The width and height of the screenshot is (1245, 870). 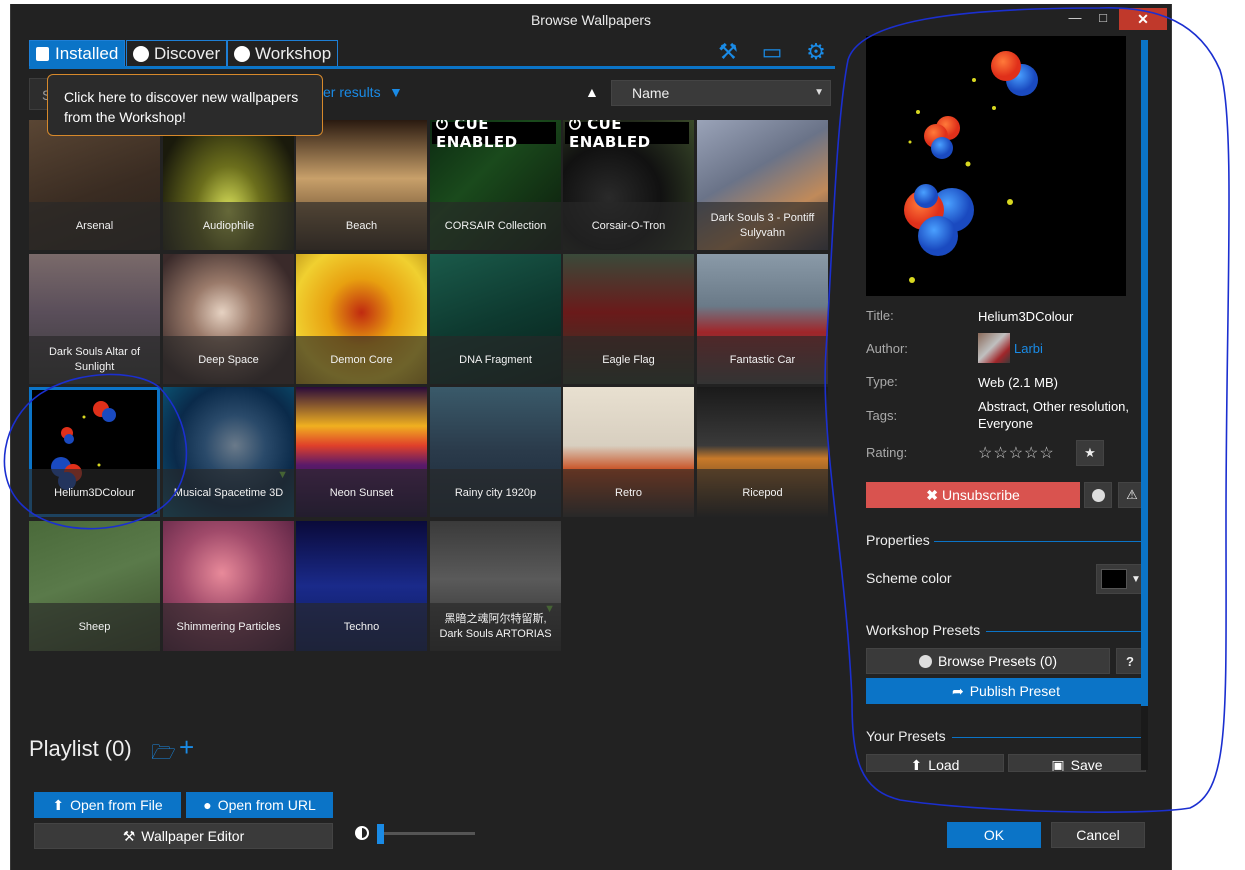 I want to click on maximize-icon: □, so click(x=1103, y=18).